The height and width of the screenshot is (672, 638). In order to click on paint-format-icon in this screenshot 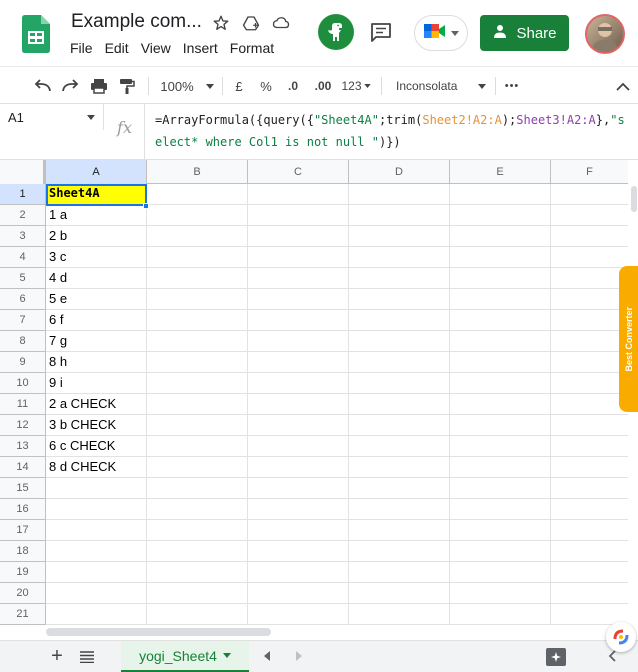, I will do `click(127, 86)`.